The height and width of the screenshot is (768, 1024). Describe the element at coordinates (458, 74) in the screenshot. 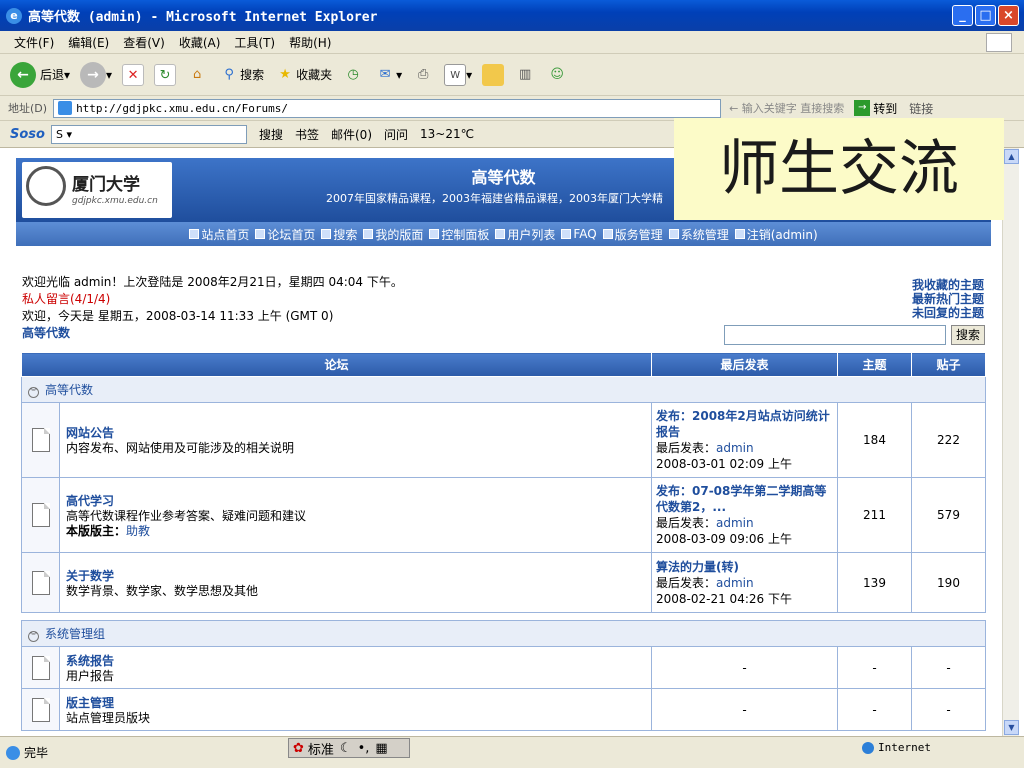

I see `edit-button: W ▾` at that location.